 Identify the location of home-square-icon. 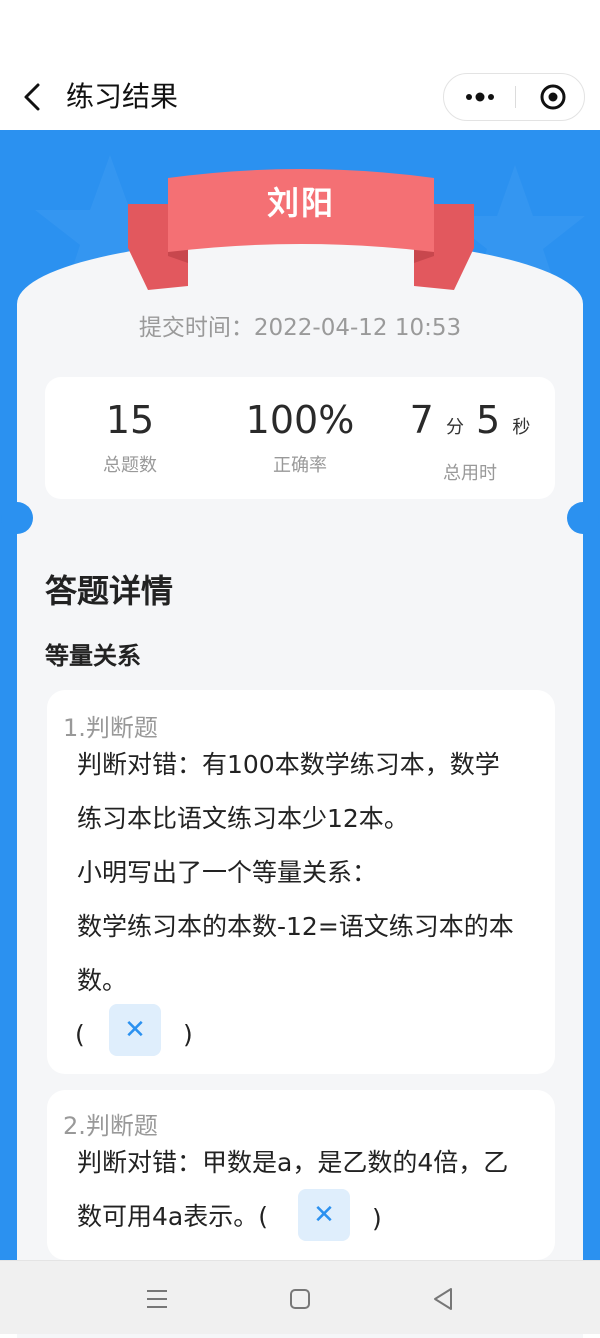
(300, 1299).